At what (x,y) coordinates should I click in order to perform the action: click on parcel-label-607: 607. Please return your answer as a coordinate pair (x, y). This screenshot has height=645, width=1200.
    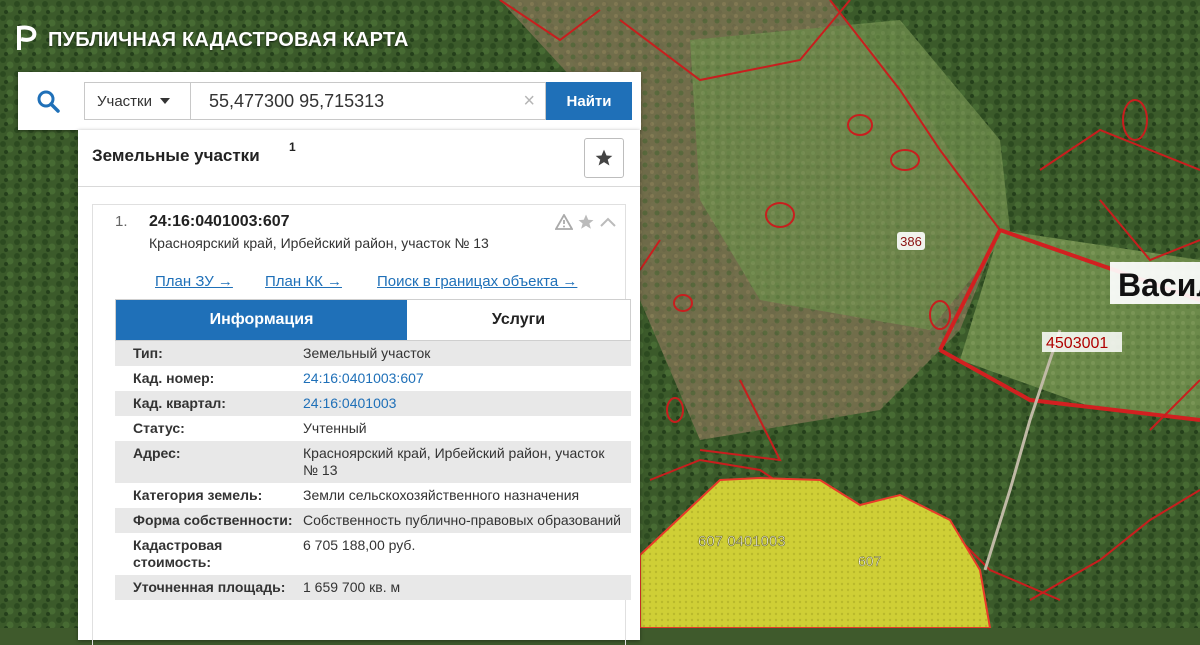
    Looking at the image, I should click on (870, 561).